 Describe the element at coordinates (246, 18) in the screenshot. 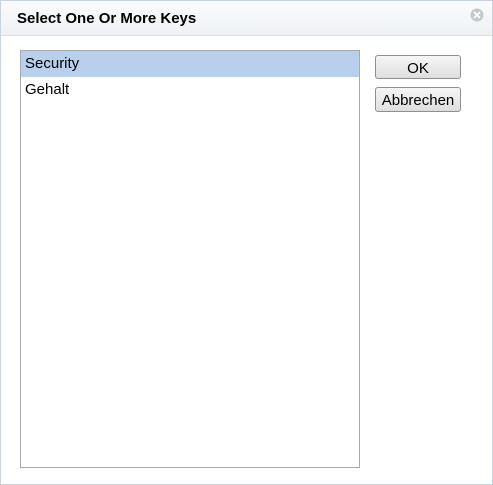

I see `dialog-title-bar: Select One Or More Keys` at that location.